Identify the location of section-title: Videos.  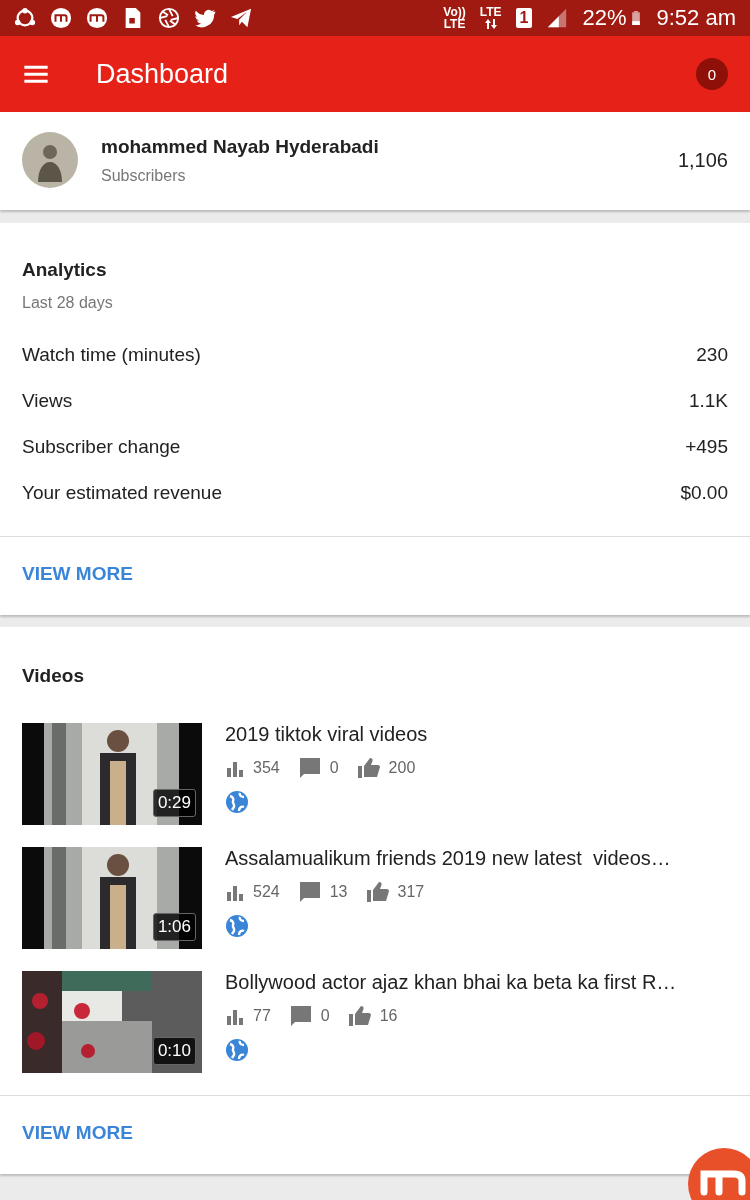
(53, 676).